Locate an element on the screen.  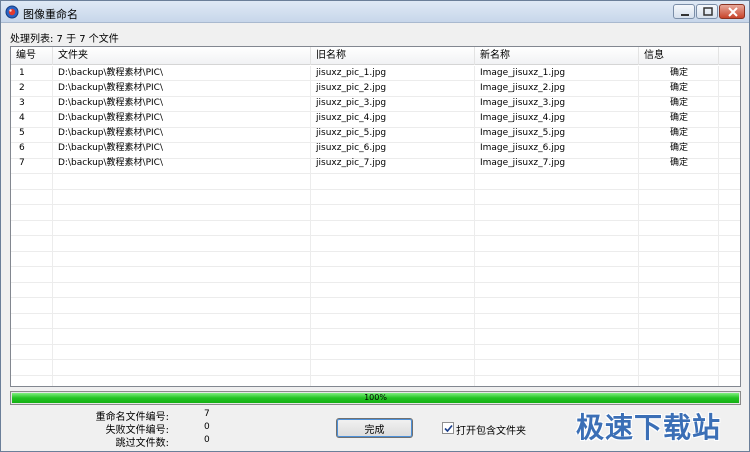
open-folder-checkbox is located at coordinates (448, 428).